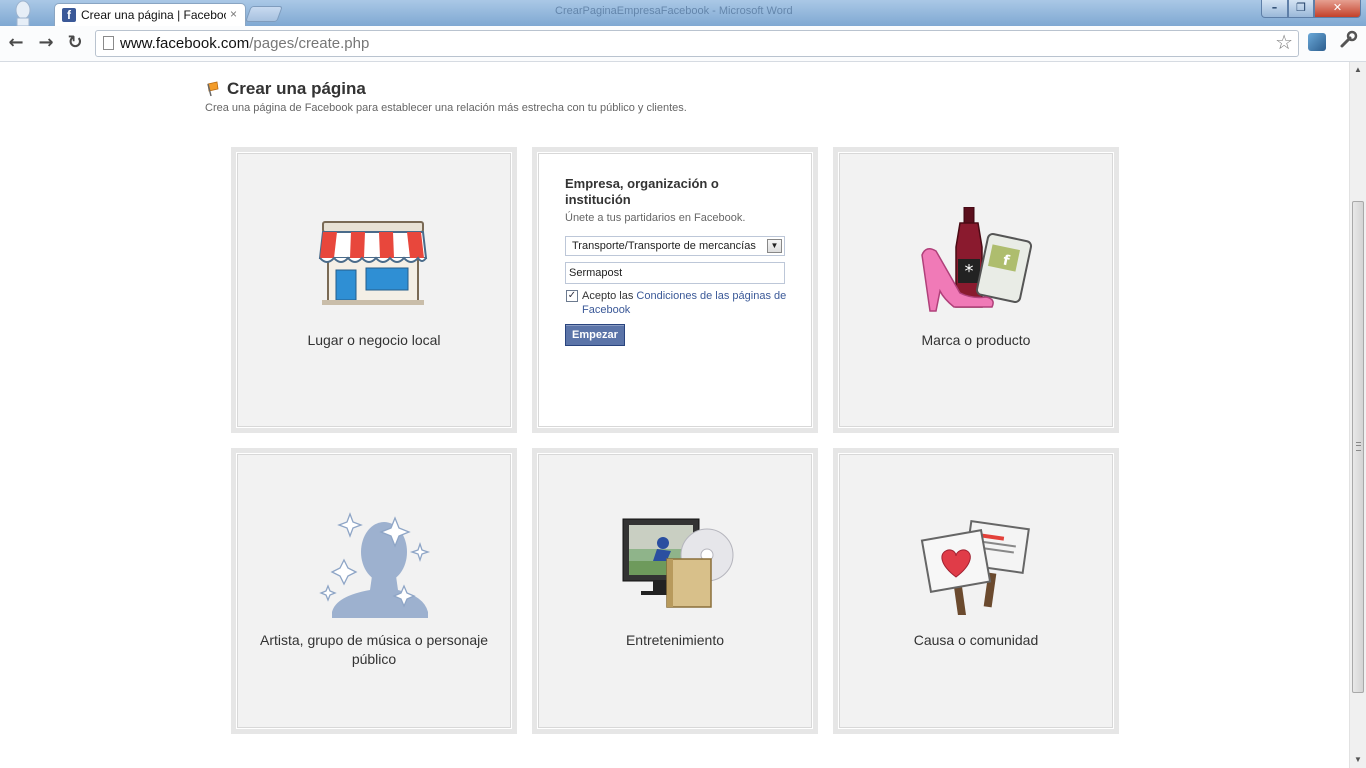  I want to click on url-domain: www.facebook.com, so click(185, 43).